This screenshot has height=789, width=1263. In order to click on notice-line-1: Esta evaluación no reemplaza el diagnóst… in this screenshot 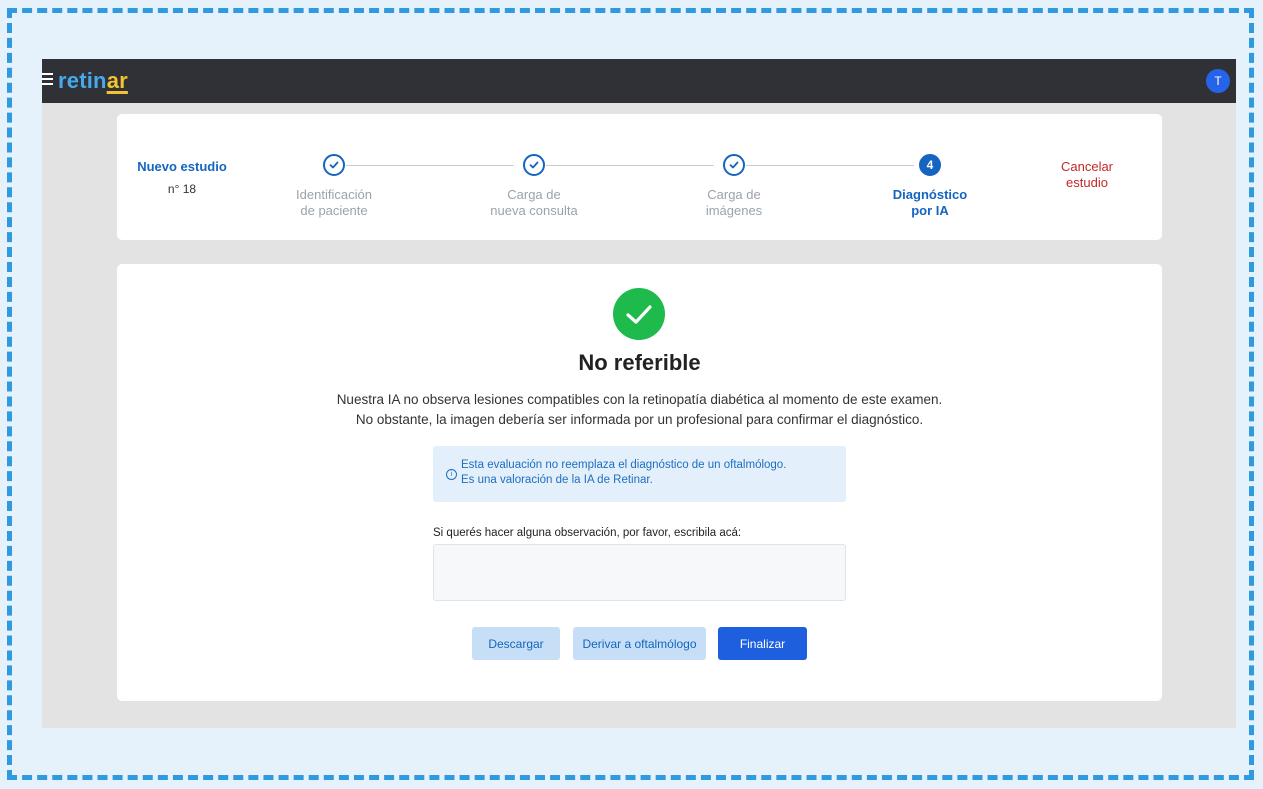, I will do `click(624, 465)`.